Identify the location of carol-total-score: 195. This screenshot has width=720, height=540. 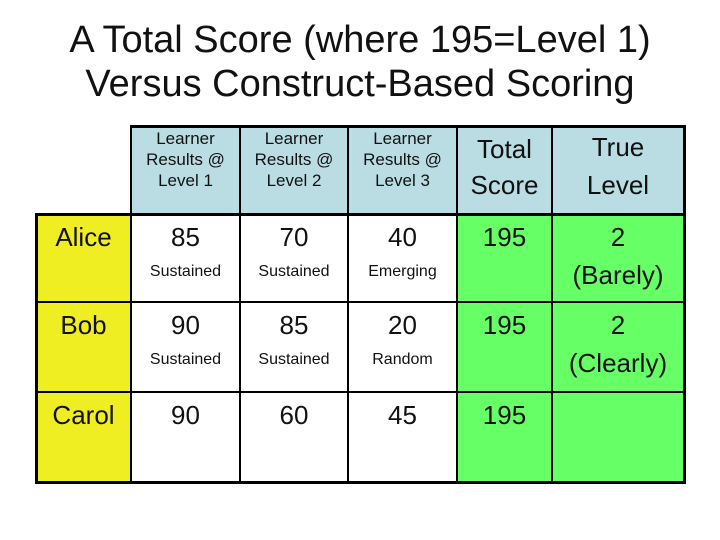
(504, 437).